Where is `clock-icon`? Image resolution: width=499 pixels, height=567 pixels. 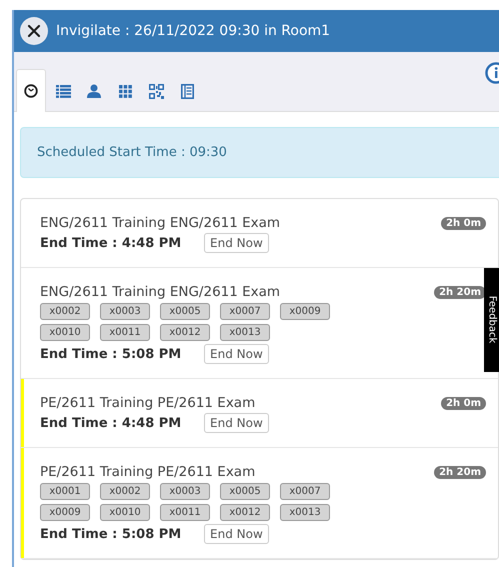 clock-icon is located at coordinates (31, 91).